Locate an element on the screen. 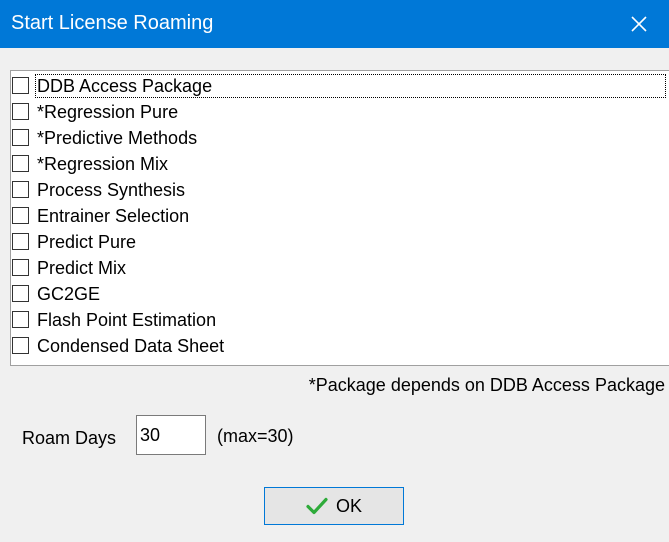  package-label: Entrainer Selection is located at coordinates (113, 216).